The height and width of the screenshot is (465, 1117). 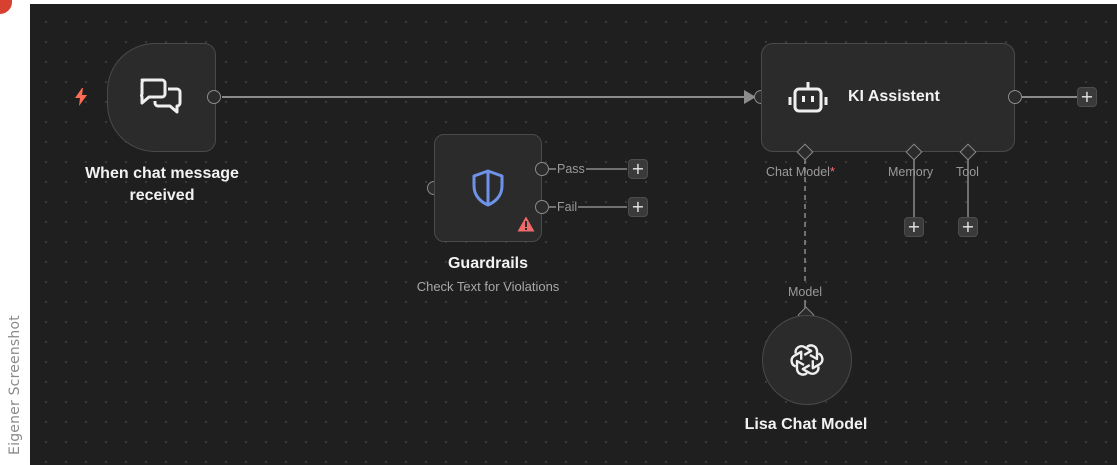 I want to click on trigger-output-port, so click(x=214, y=97).